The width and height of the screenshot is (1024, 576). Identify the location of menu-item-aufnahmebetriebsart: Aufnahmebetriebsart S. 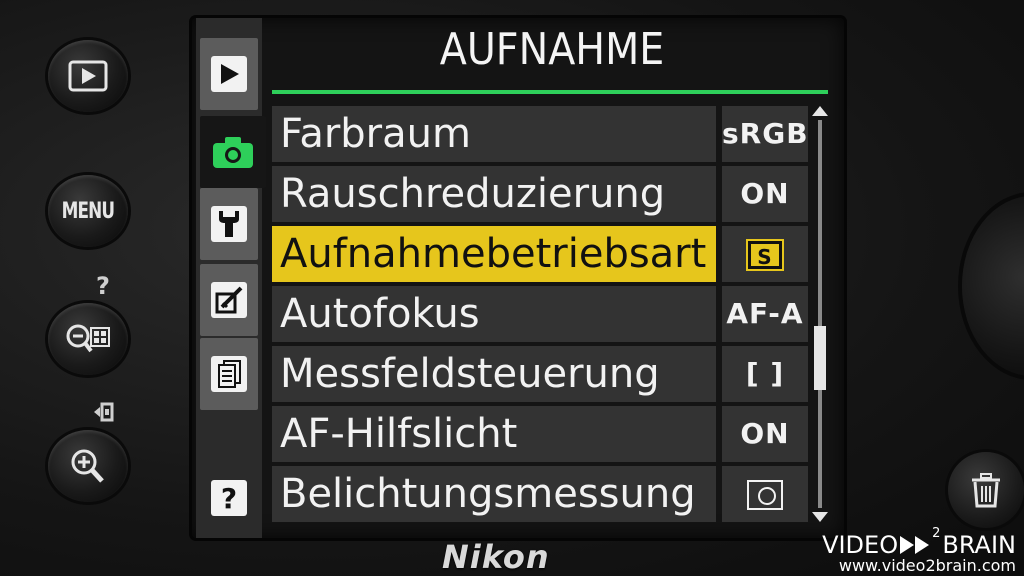
(542, 254).